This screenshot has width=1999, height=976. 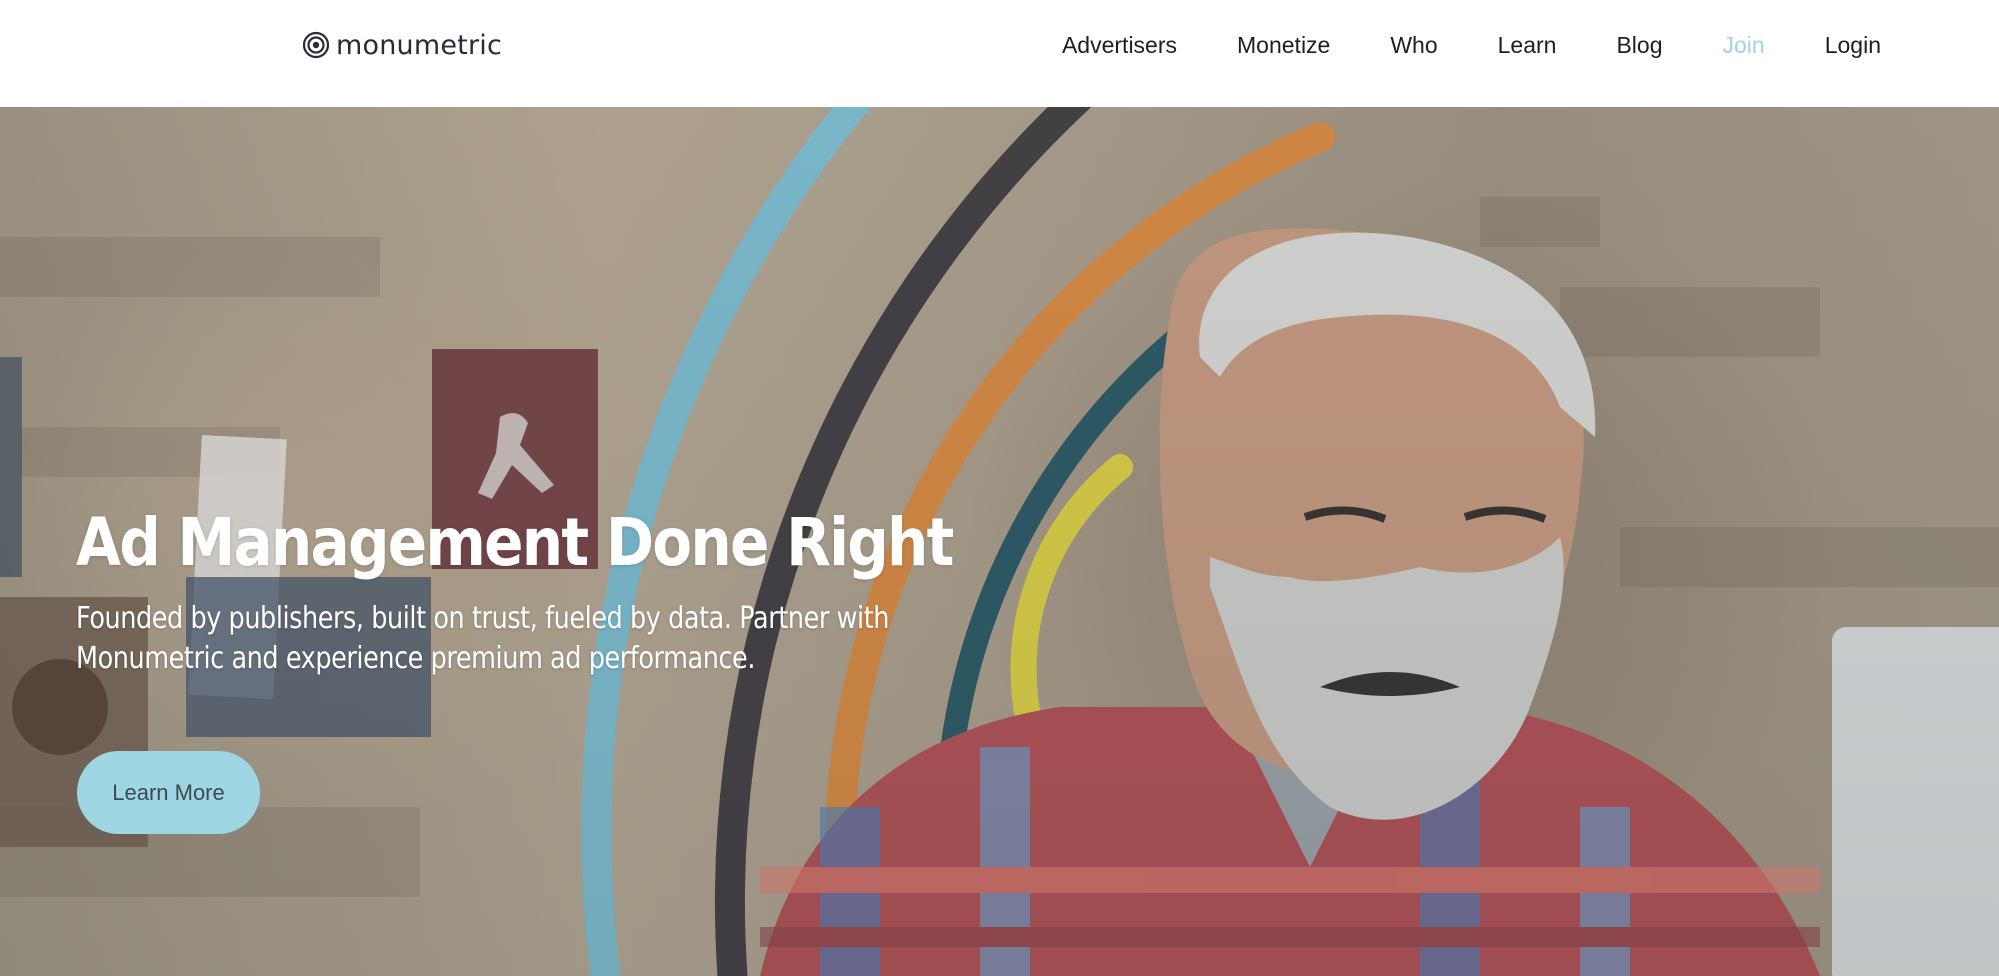 What do you see at coordinates (1527, 45) in the screenshot?
I see `nav-learn: Learn` at bounding box center [1527, 45].